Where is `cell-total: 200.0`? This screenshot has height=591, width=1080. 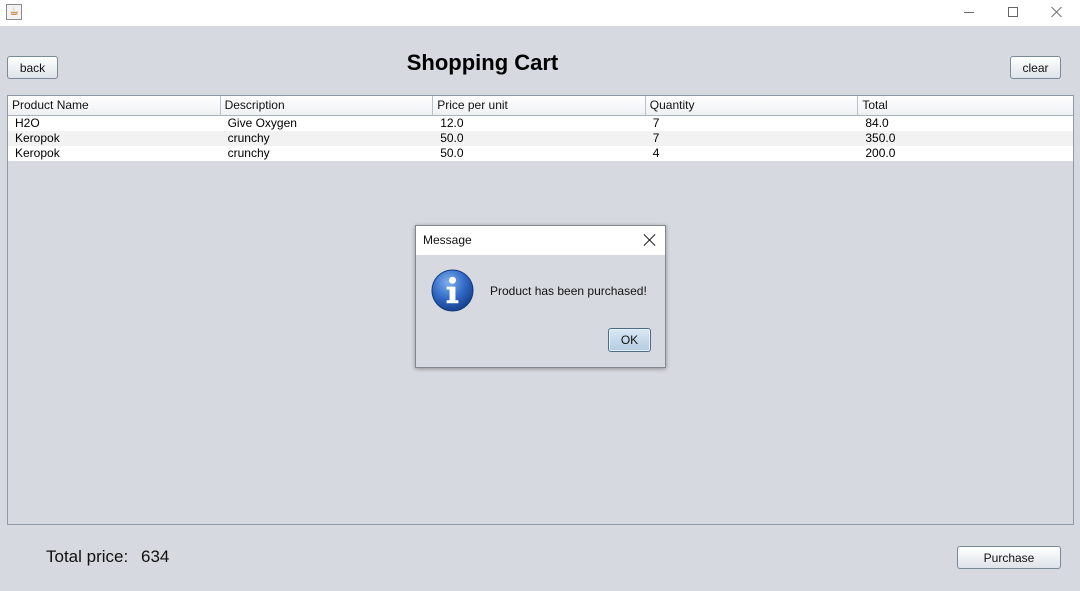
cell-total: 200.0 is located at coordinates (880, 153).